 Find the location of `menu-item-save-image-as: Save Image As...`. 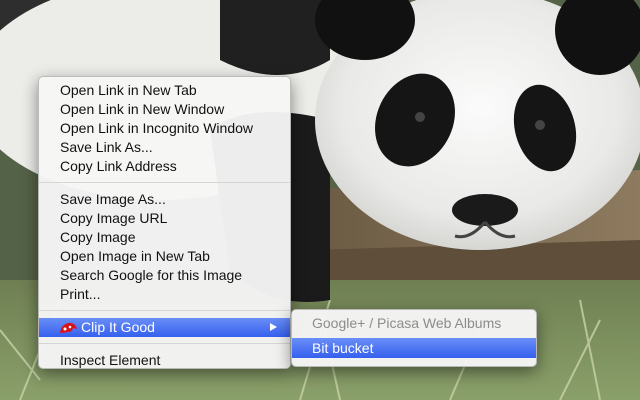

menu-item-save-image-as: Save Image As... is located at coordinates (164, 199).